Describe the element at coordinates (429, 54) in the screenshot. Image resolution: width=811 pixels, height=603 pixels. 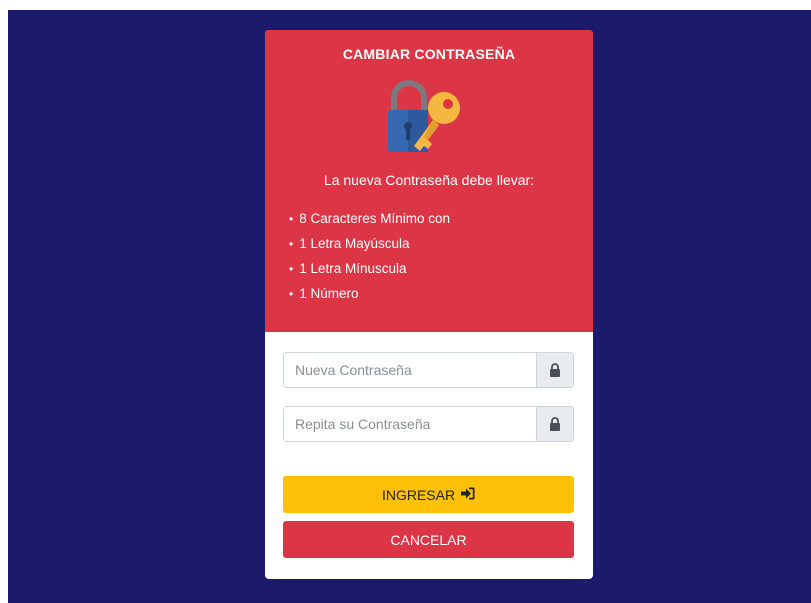
I see `card-title: CAMBIAR CONTRASEÑA` at that location.